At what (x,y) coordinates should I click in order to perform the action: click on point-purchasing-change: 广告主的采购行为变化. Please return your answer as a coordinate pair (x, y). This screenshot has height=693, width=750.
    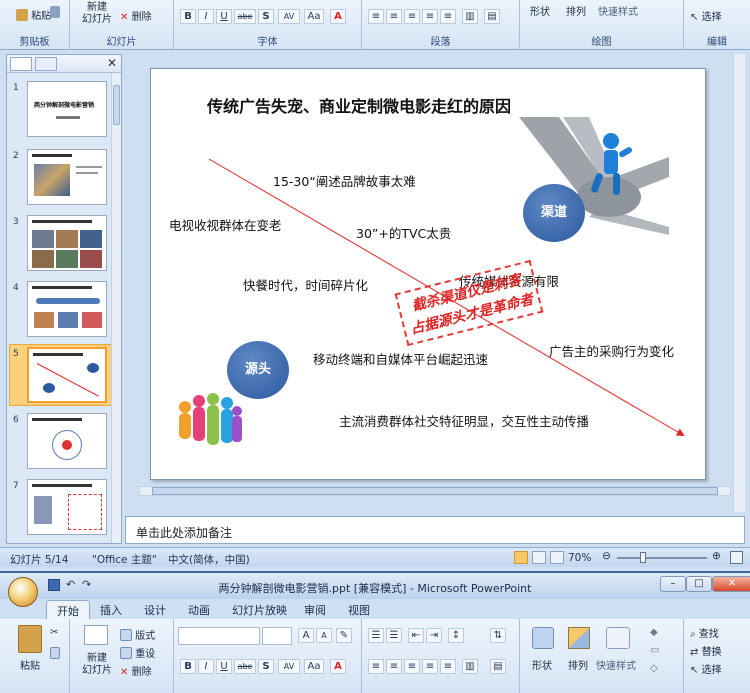
    Looking at the image, I should click on (611, 350).